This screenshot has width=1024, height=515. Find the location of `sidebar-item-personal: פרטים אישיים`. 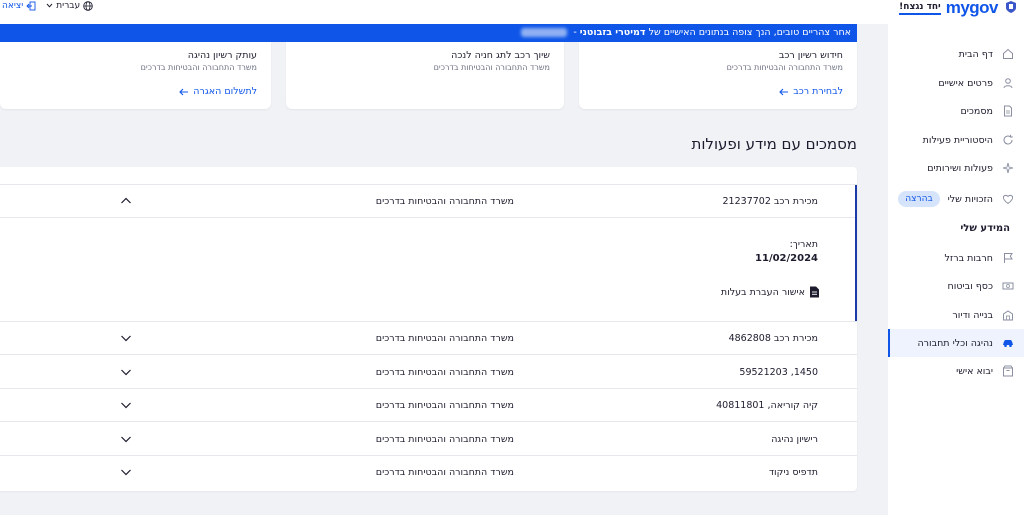

sidebar-item-personal: פרטים אישיים is located at coordinates (956, 83).